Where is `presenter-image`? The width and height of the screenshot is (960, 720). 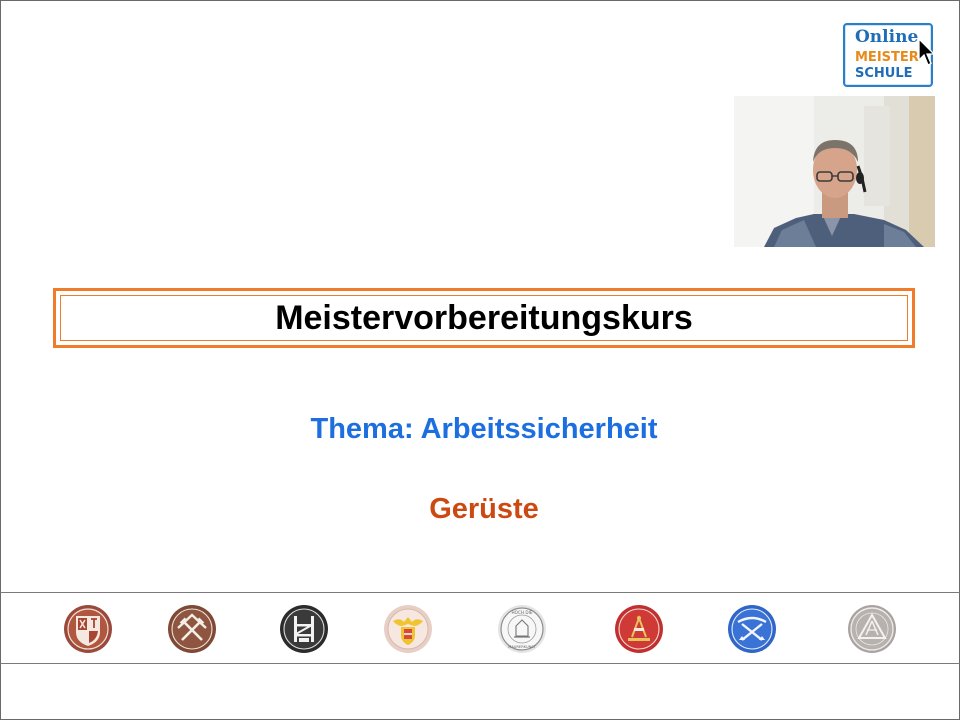 presenter-image is located at coordinates (834, 171).